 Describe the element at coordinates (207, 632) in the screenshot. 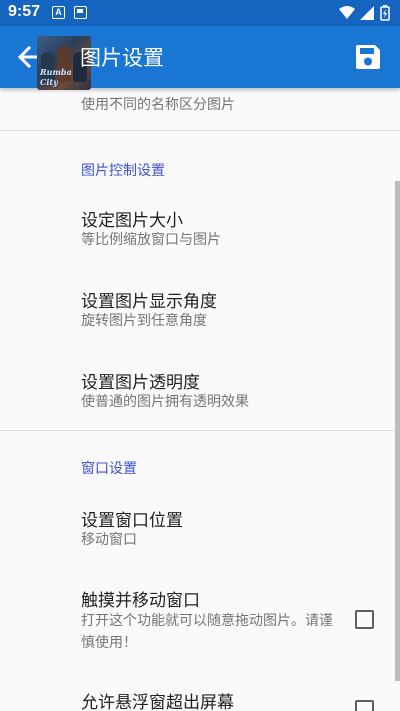

I see `pref-summary: 打开这个功能就可以随意拖动图片。请谨慎使用！` at that location.